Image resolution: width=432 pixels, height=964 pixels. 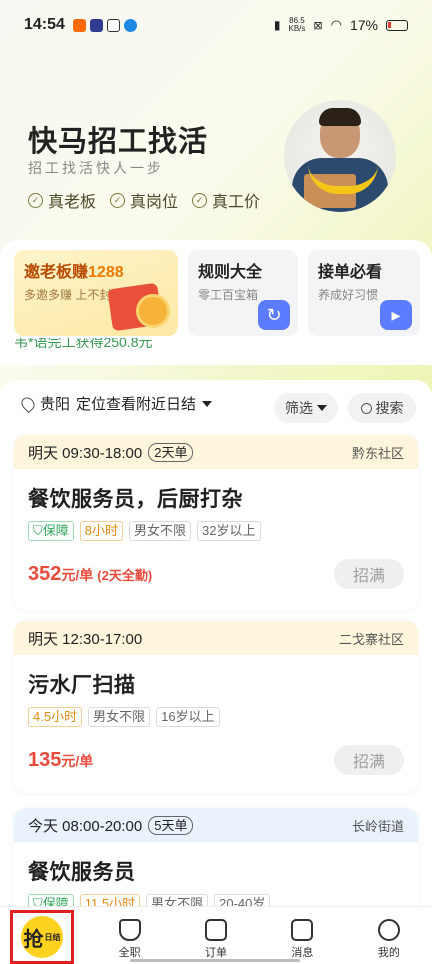 I want to click on grab-icon: 抢日结, so click(x=42, y=937).